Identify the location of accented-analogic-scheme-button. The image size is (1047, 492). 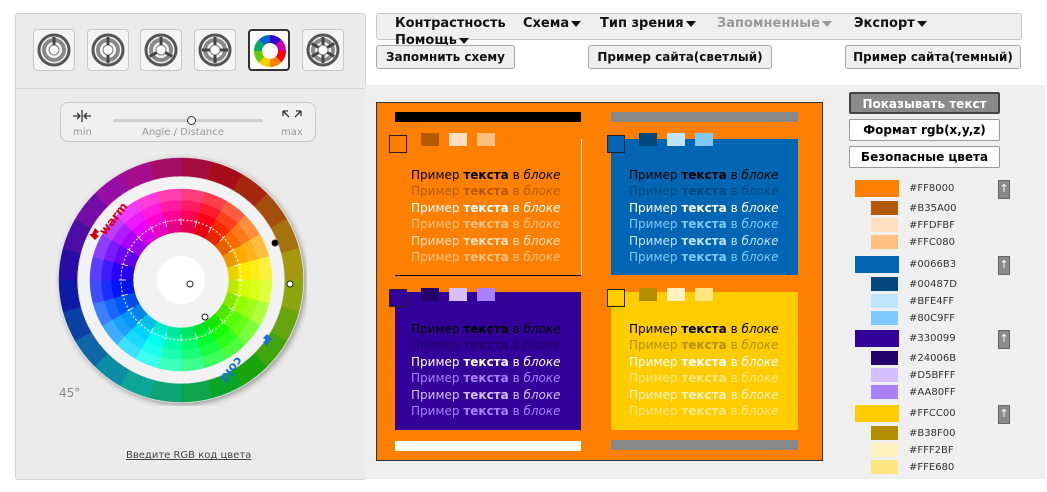
(323, 50).